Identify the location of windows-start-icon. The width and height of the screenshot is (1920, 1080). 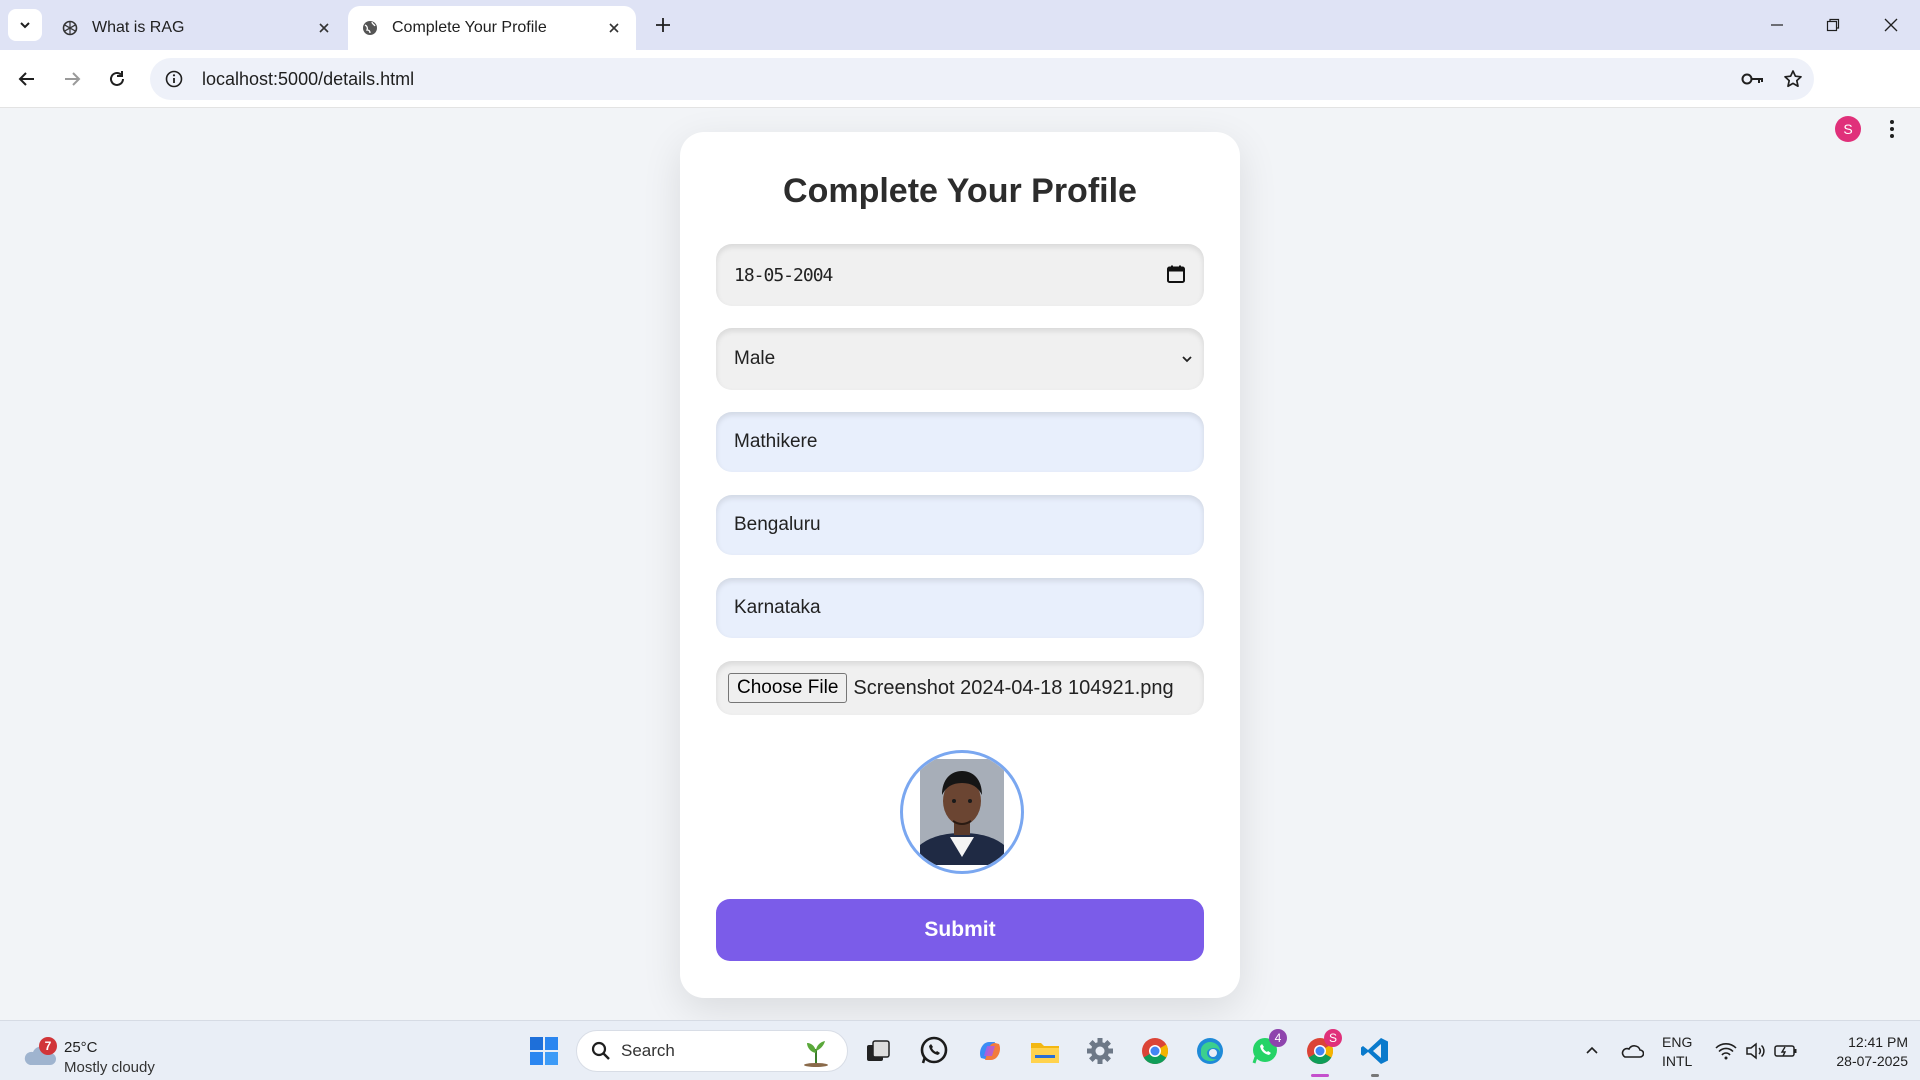
(544, 1051).